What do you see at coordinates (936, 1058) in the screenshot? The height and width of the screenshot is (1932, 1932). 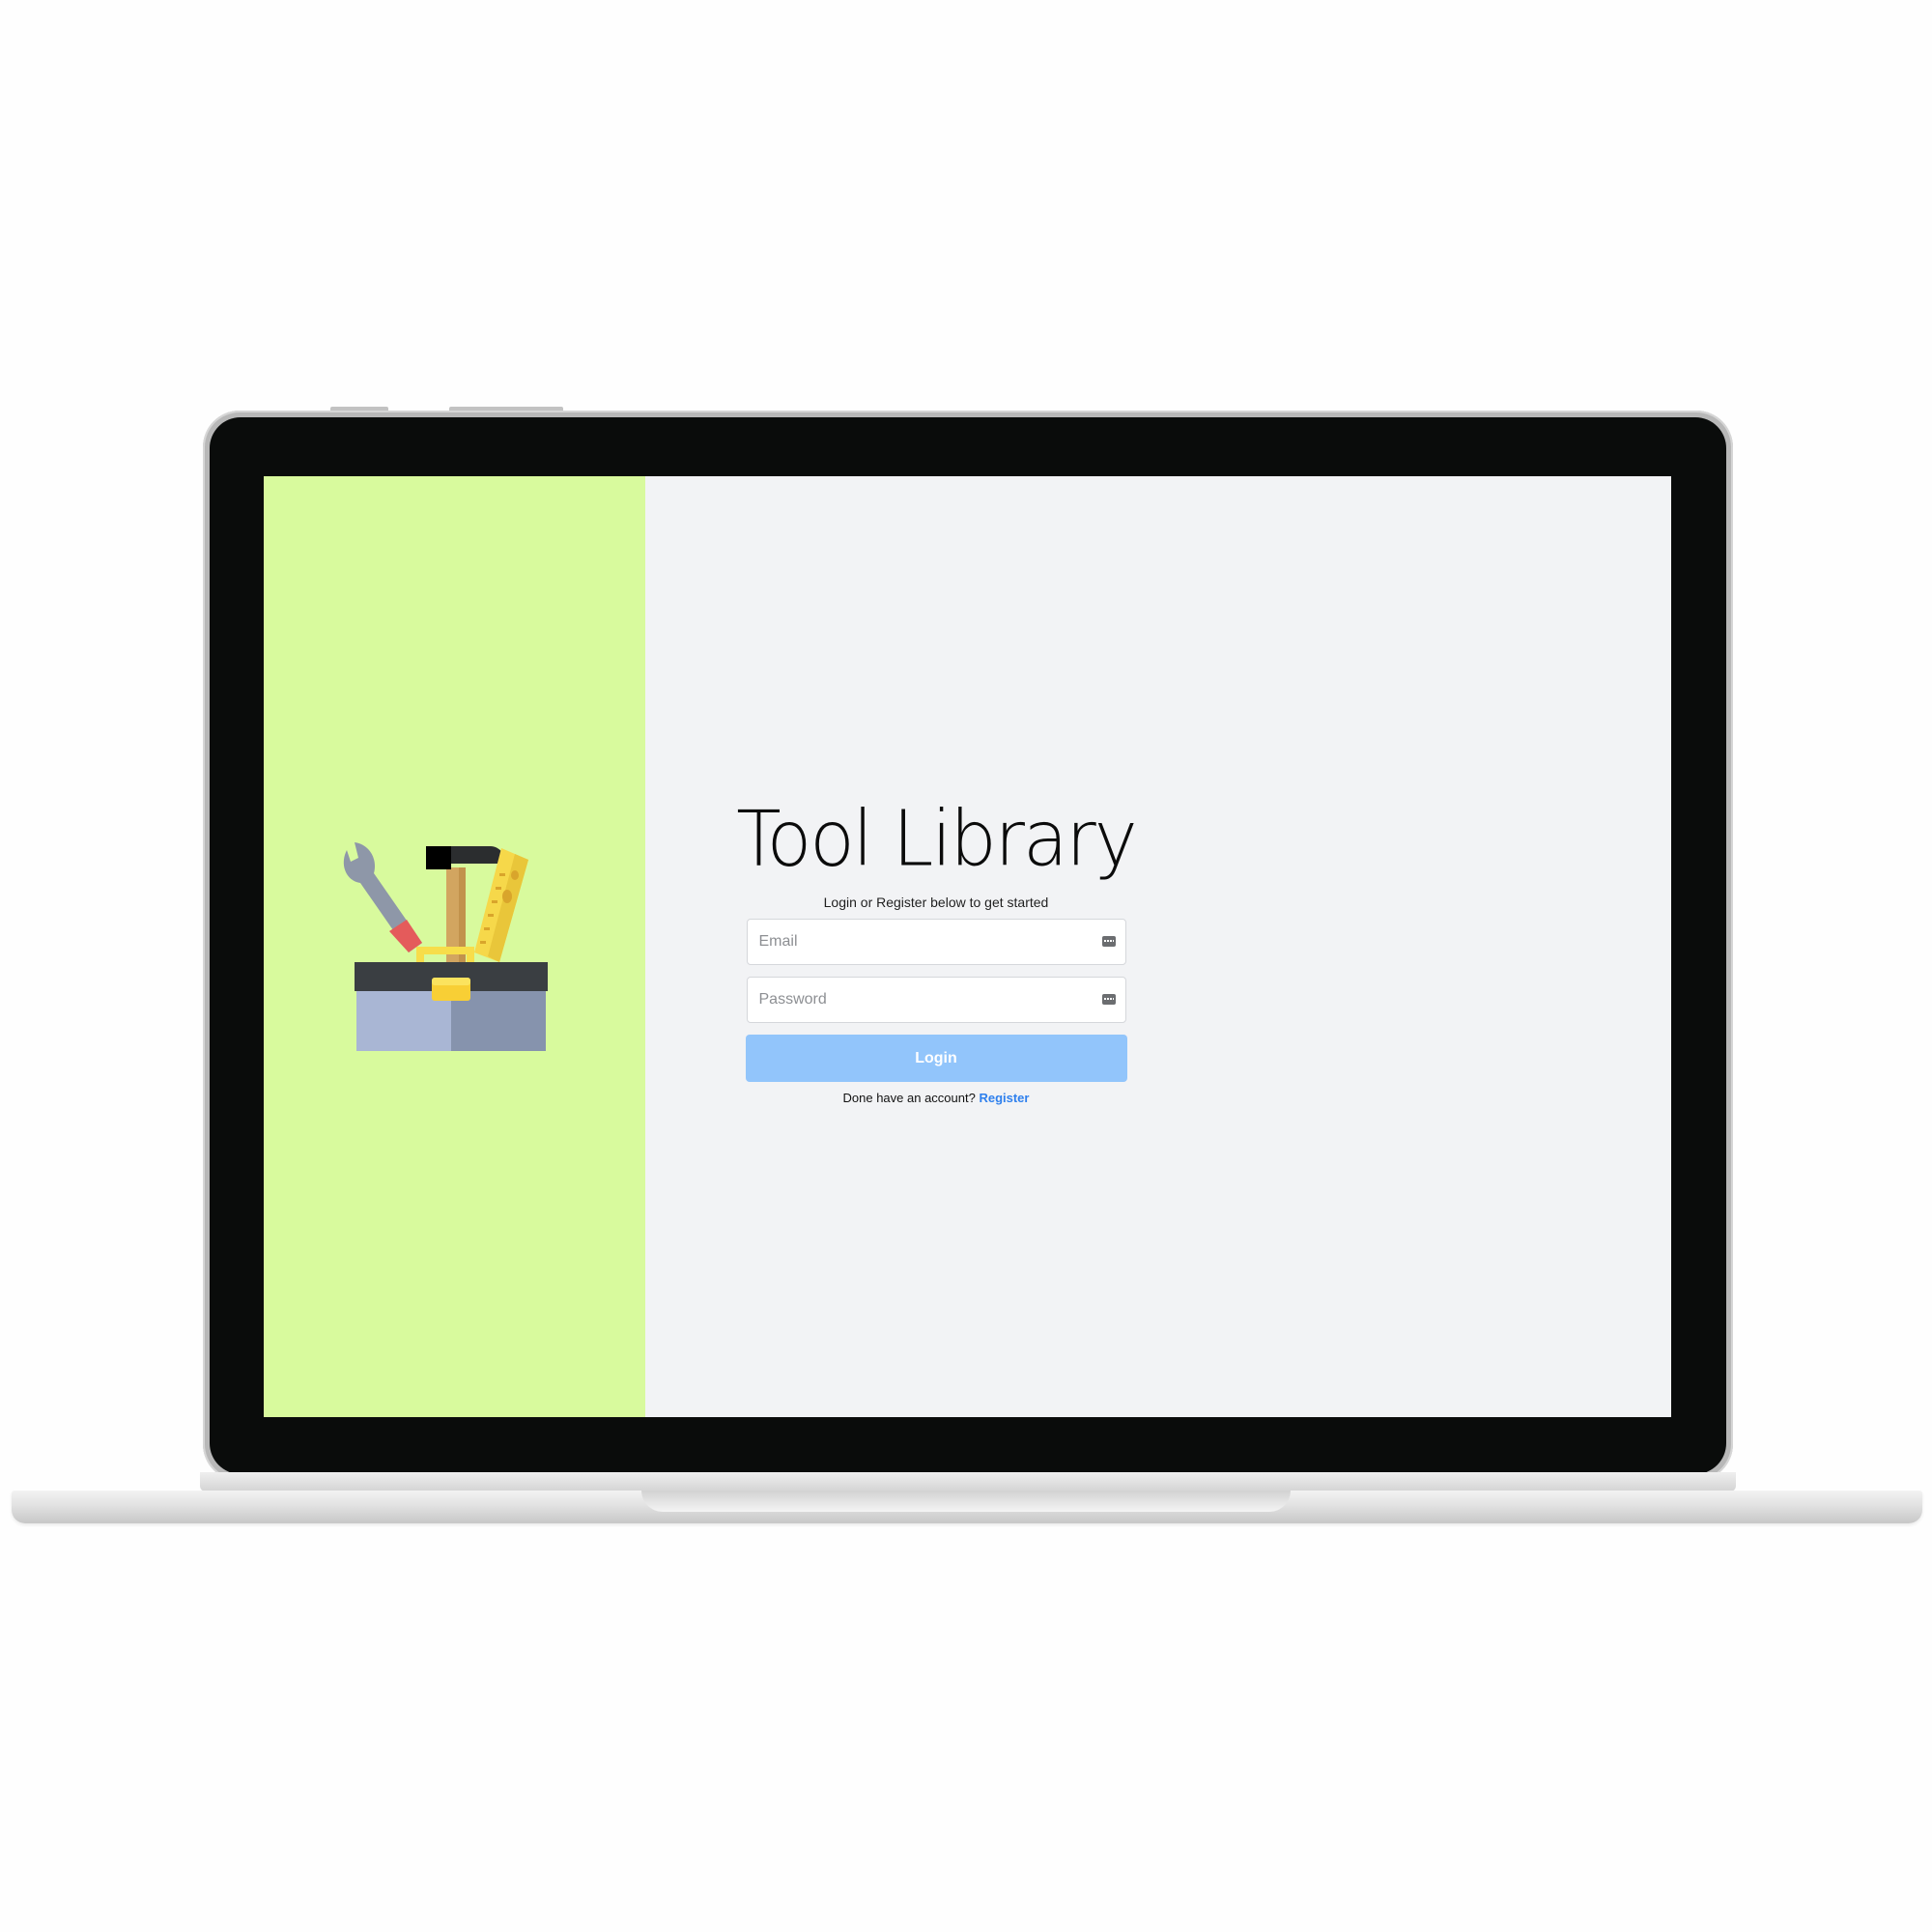 I see `login-button: Login` at bounding box center [936, 1058].